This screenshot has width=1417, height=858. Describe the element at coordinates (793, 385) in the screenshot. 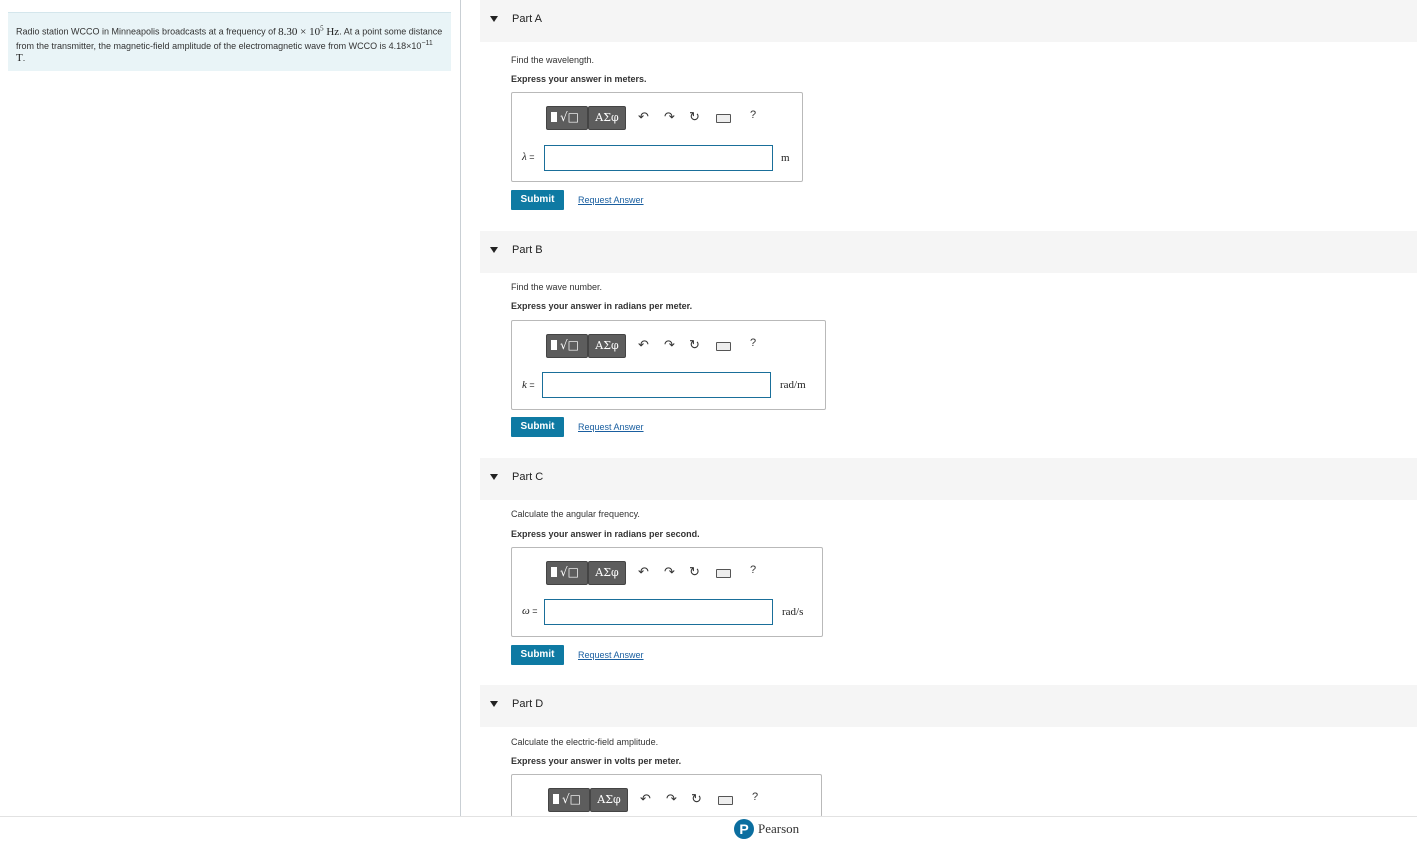

I see `unit-label: rad/m` at that location.